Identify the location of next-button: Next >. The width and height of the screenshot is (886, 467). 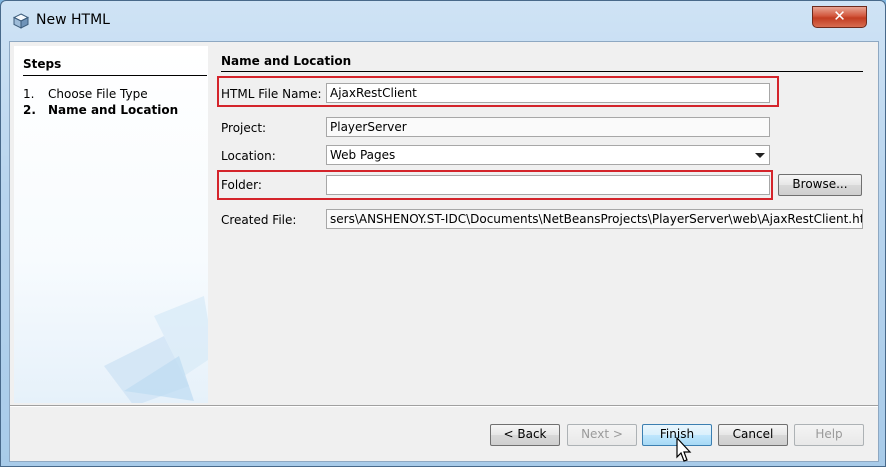
(602, 435).